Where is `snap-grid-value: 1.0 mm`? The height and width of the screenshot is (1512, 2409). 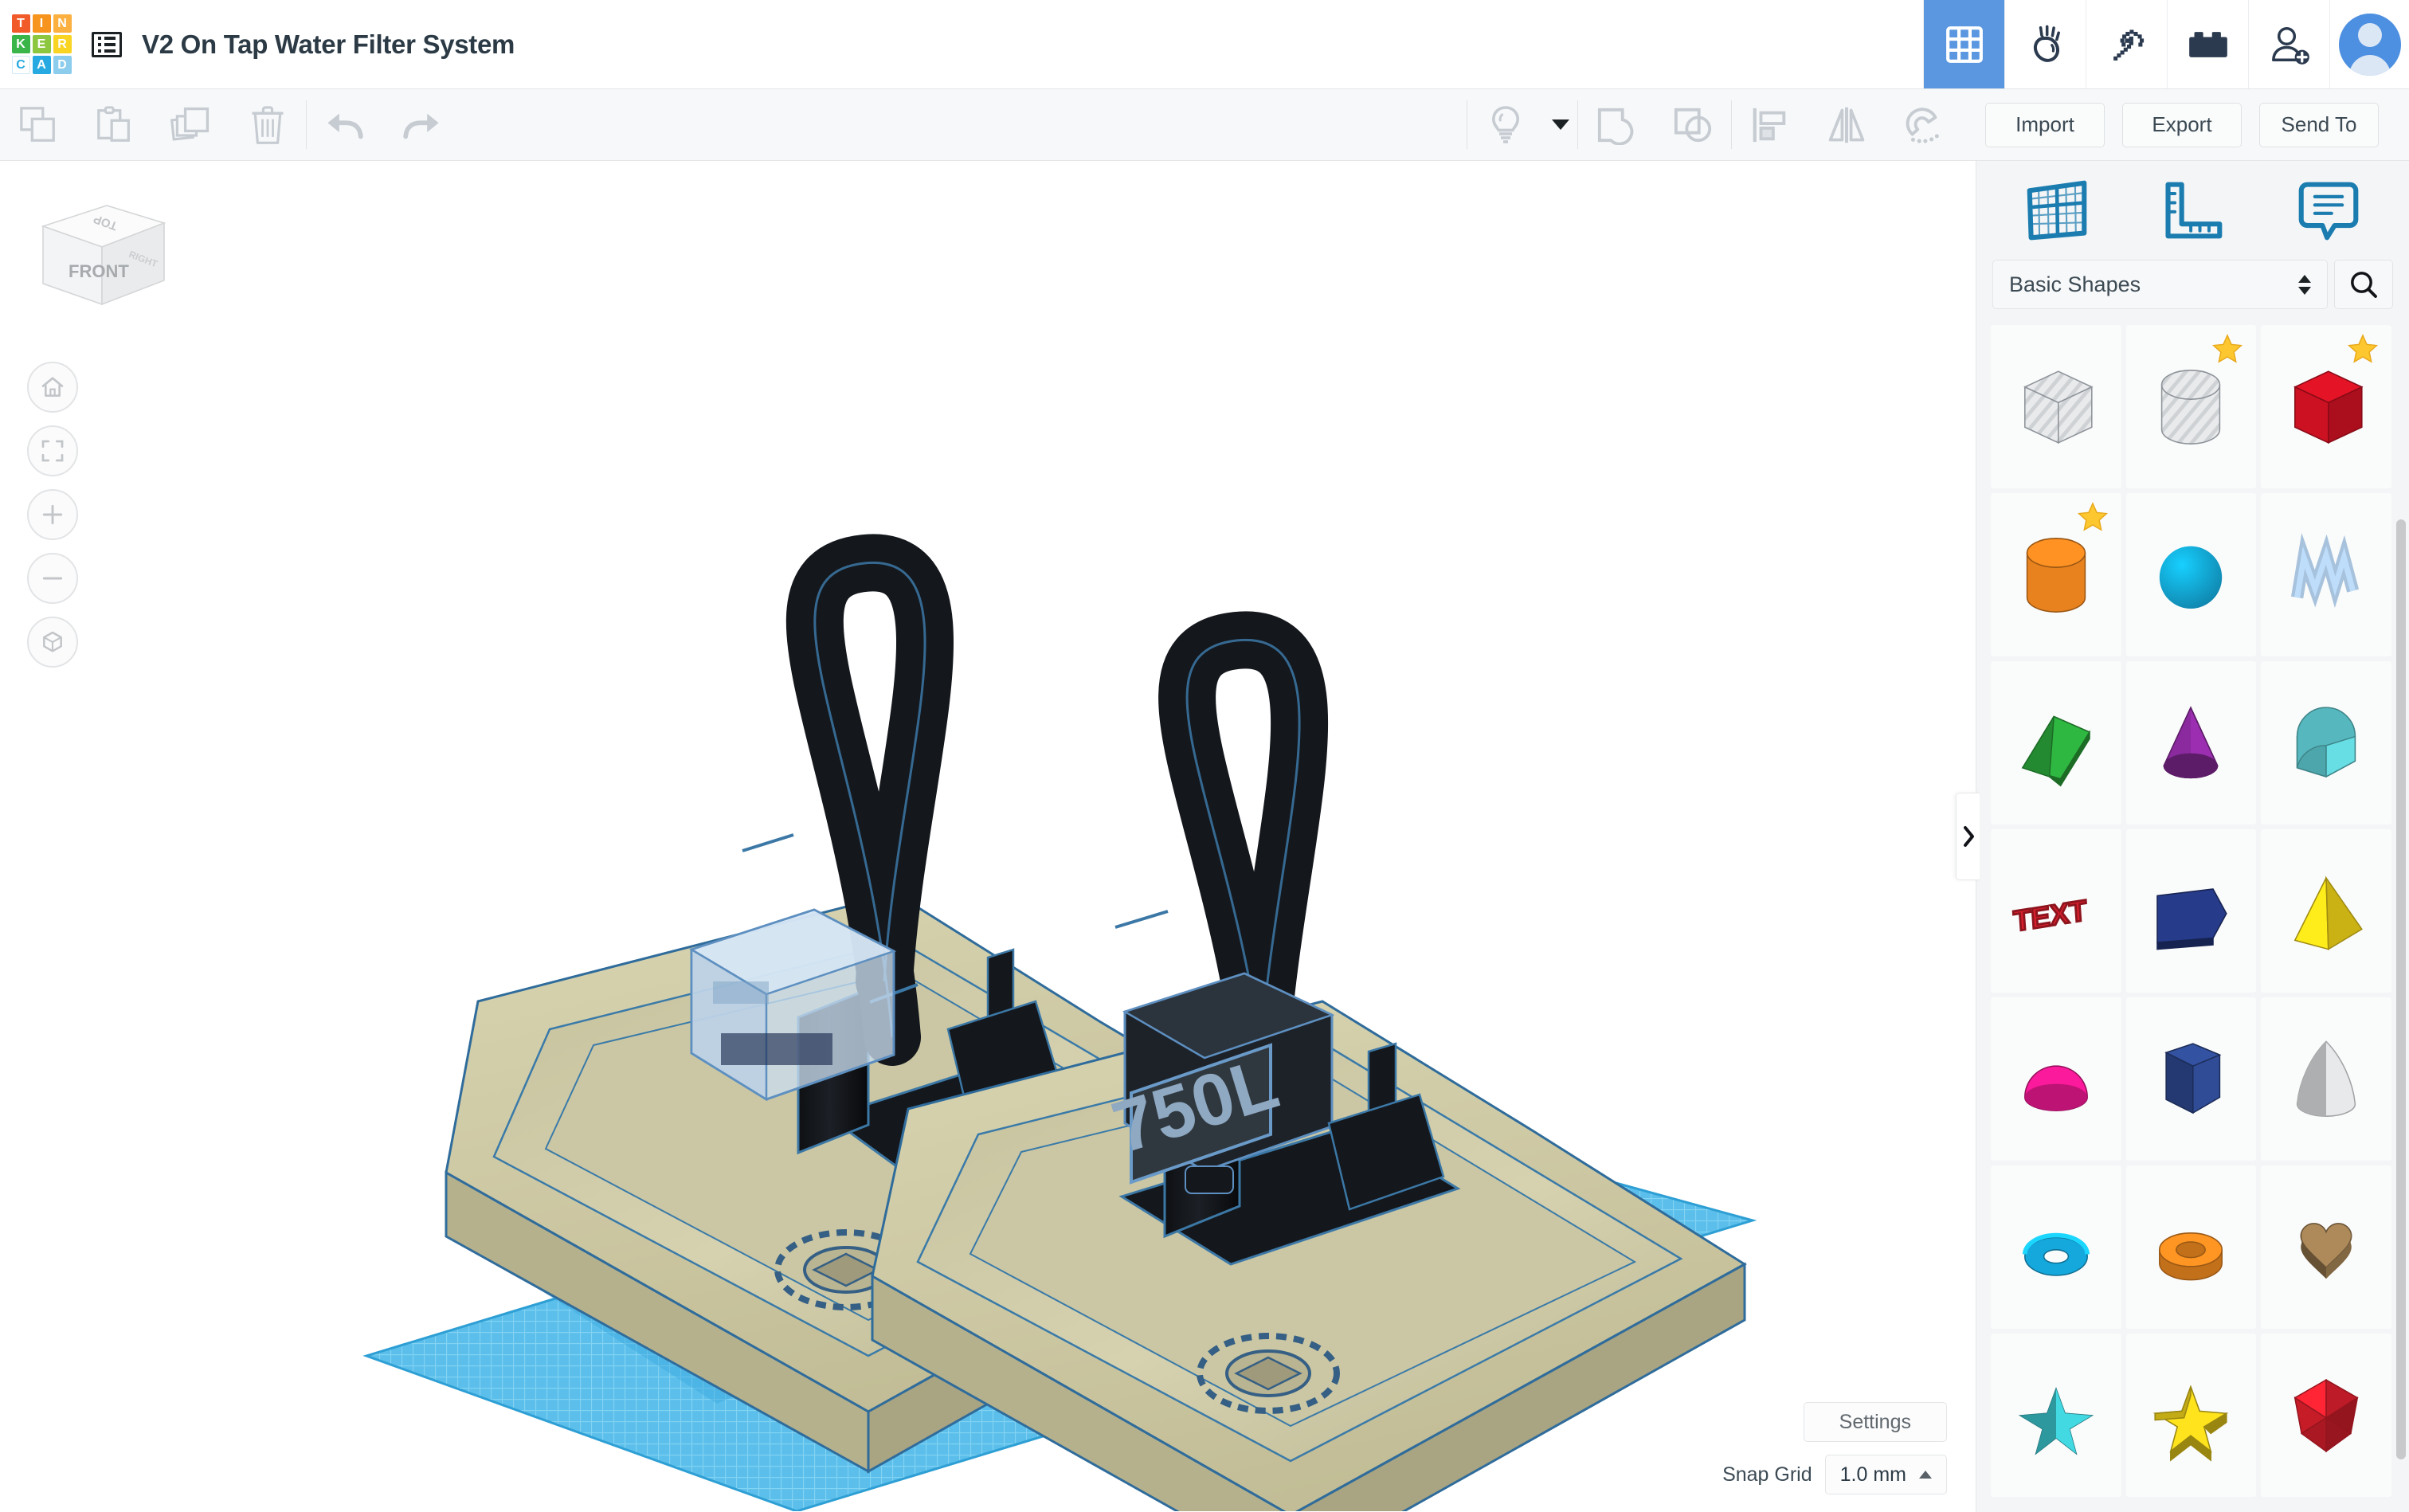
snap-grid-value: 1.0 mm is located at coordinates (1872, 1475).